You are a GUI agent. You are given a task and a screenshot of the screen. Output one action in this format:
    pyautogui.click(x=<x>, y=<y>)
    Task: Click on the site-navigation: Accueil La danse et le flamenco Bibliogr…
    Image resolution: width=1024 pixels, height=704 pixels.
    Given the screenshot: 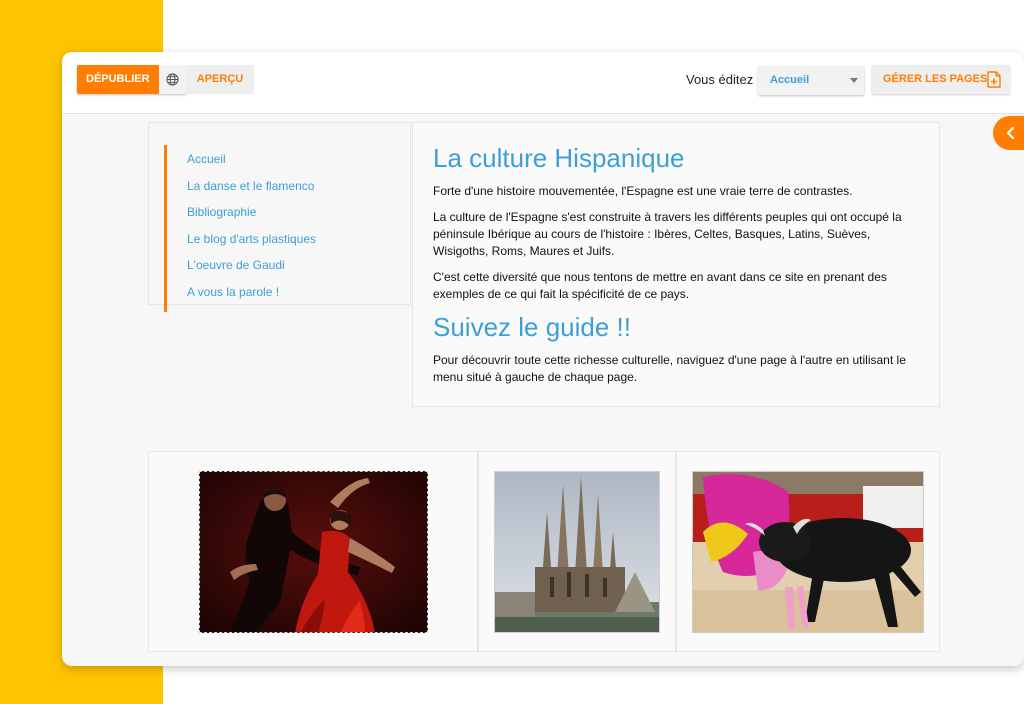 What is the action you would take?
    pyautogui.click(x=279, y=217)
    